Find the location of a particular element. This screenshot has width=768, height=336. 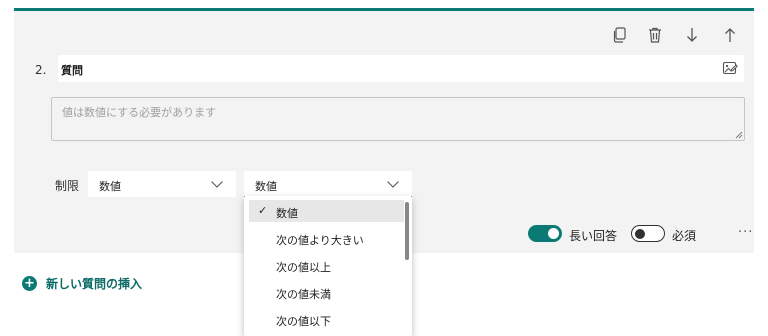

copy-icon is located at coordinates (620, 35).